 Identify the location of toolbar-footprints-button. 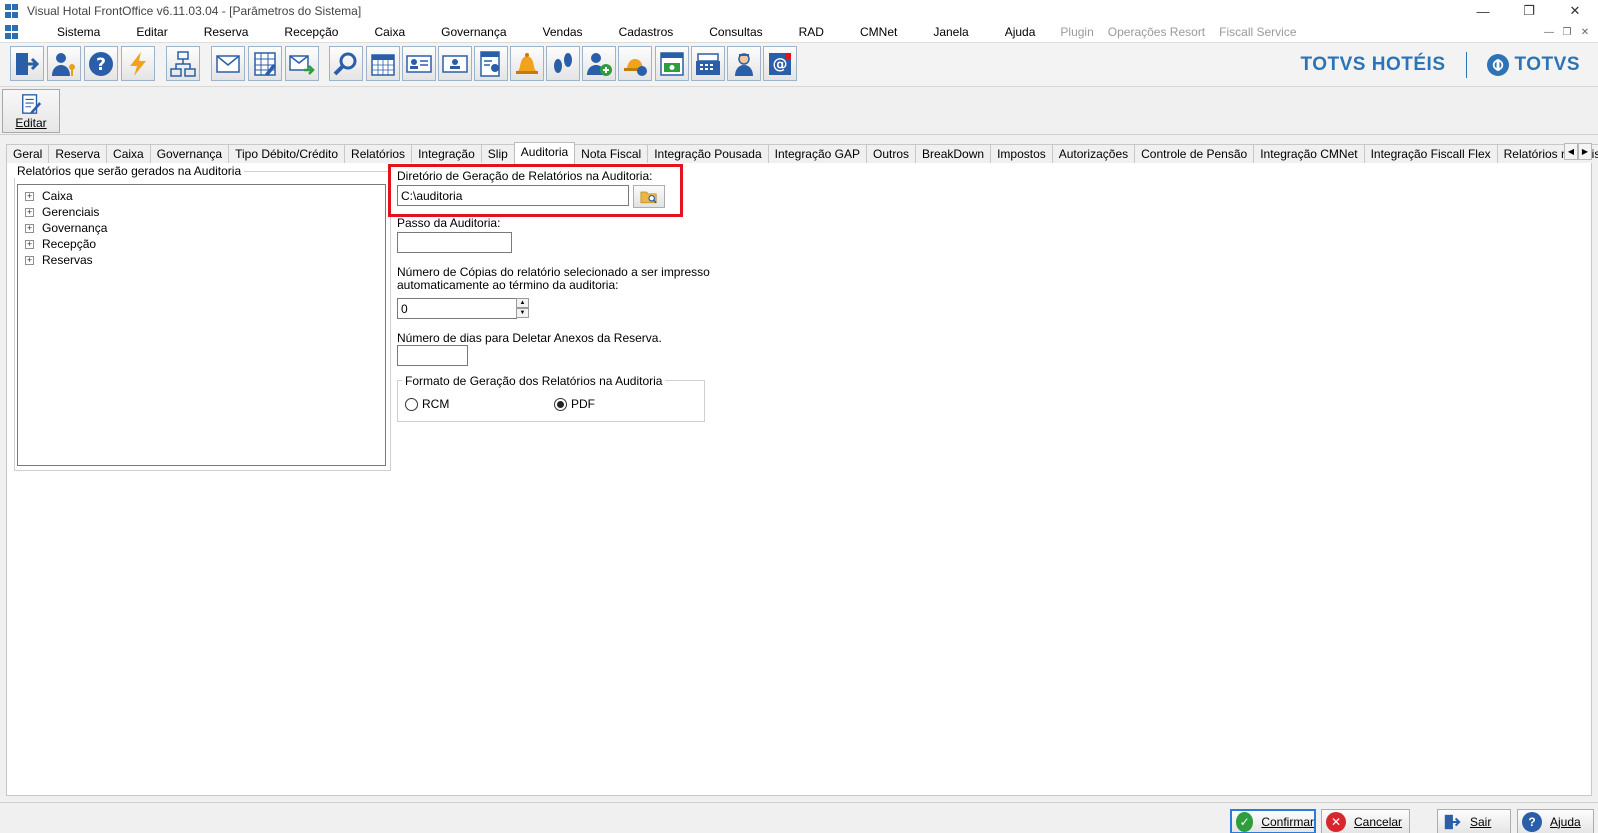
(563, 63).